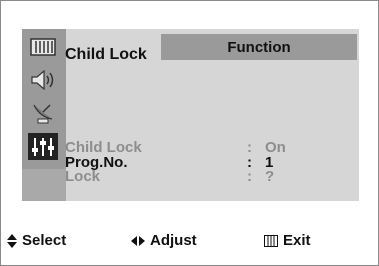  I want to click on sidebar-item-picture, so click(43, 46).